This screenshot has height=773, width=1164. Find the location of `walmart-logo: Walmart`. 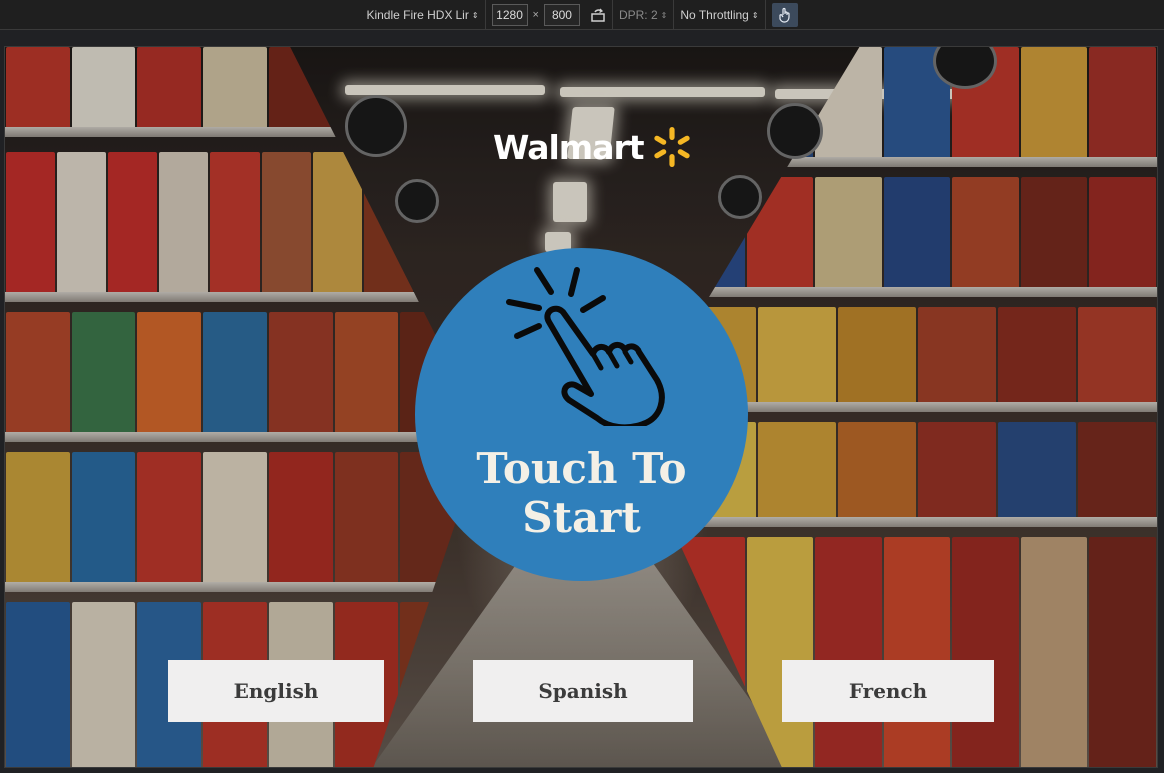

walmart-logo: Walmart is located at coordinates (594, 147).